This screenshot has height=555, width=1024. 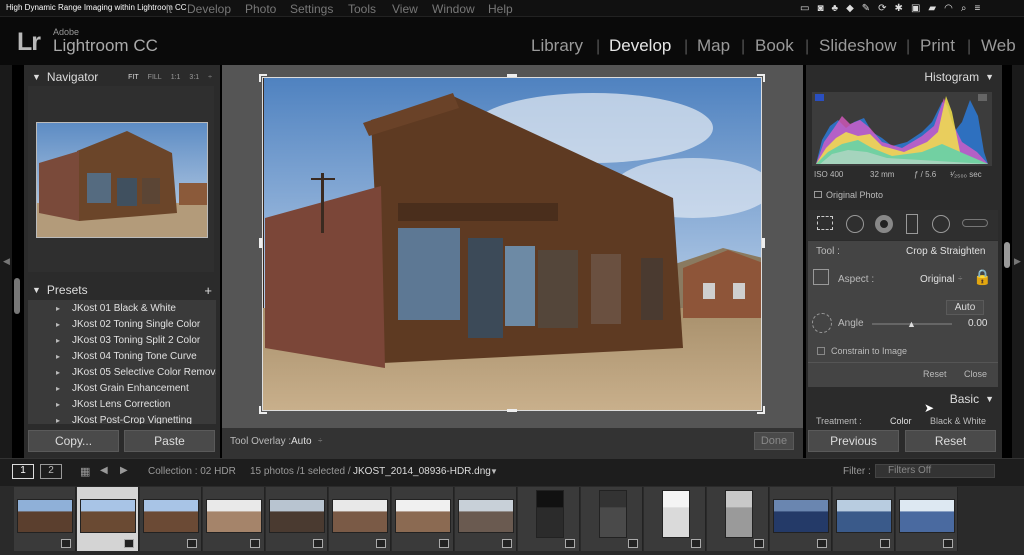 What do you see at coordinates (713, 46) in the screenshot?
I see `module-map: Map` at bounding box center [713, 46].